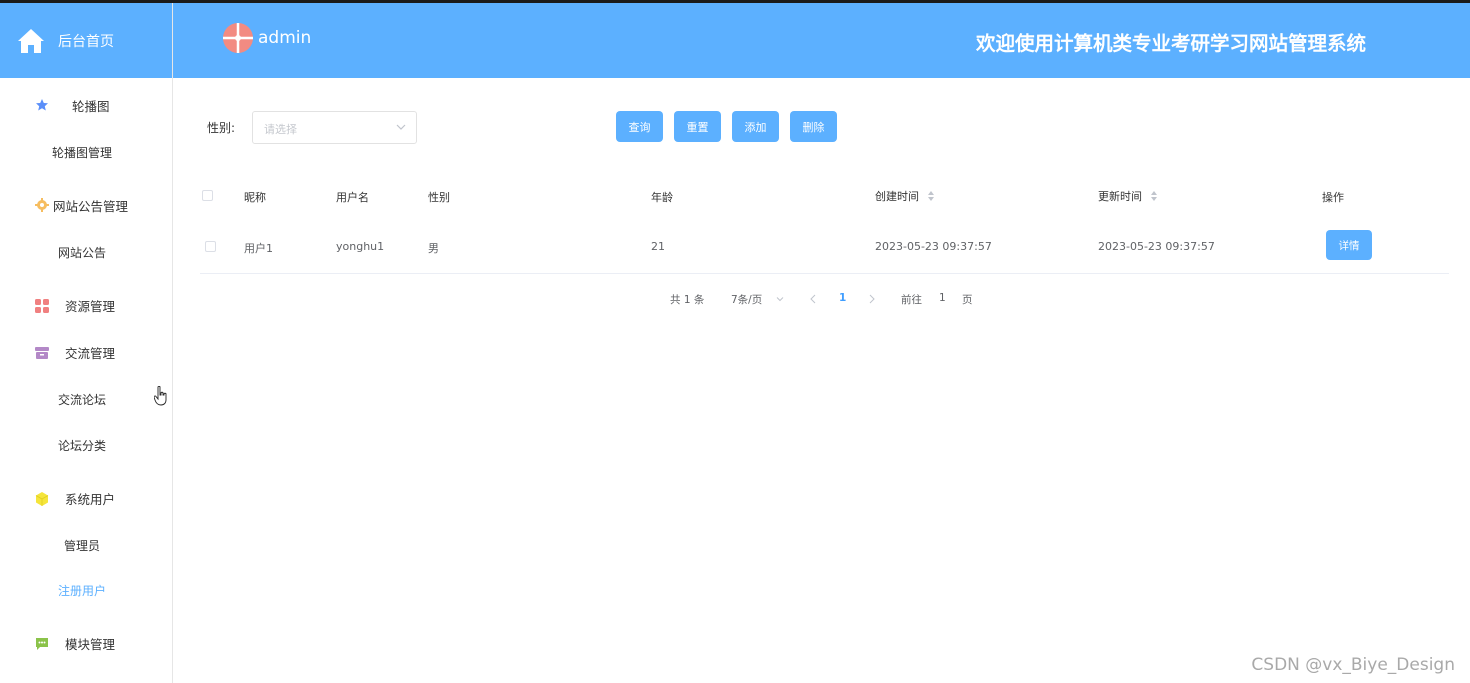 Image resolution: width=1470 pixels, height=683 pixels. Describe the element at coordinates (433, 248) in the screenshot. I see `cell-gender: 男` at that location.